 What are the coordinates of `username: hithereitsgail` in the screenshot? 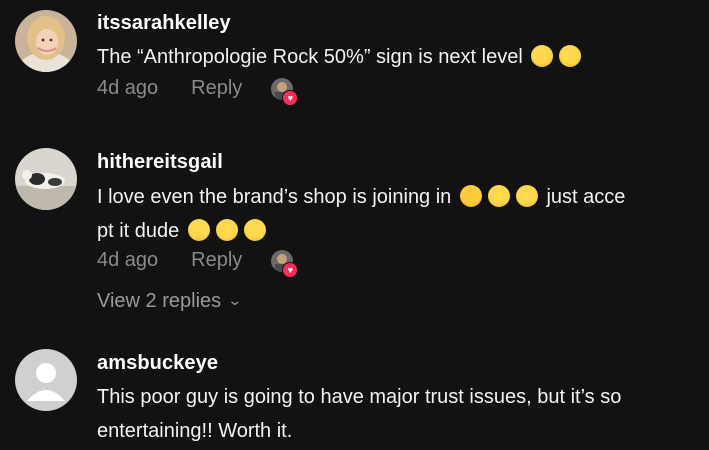 It's located at (160, 162).